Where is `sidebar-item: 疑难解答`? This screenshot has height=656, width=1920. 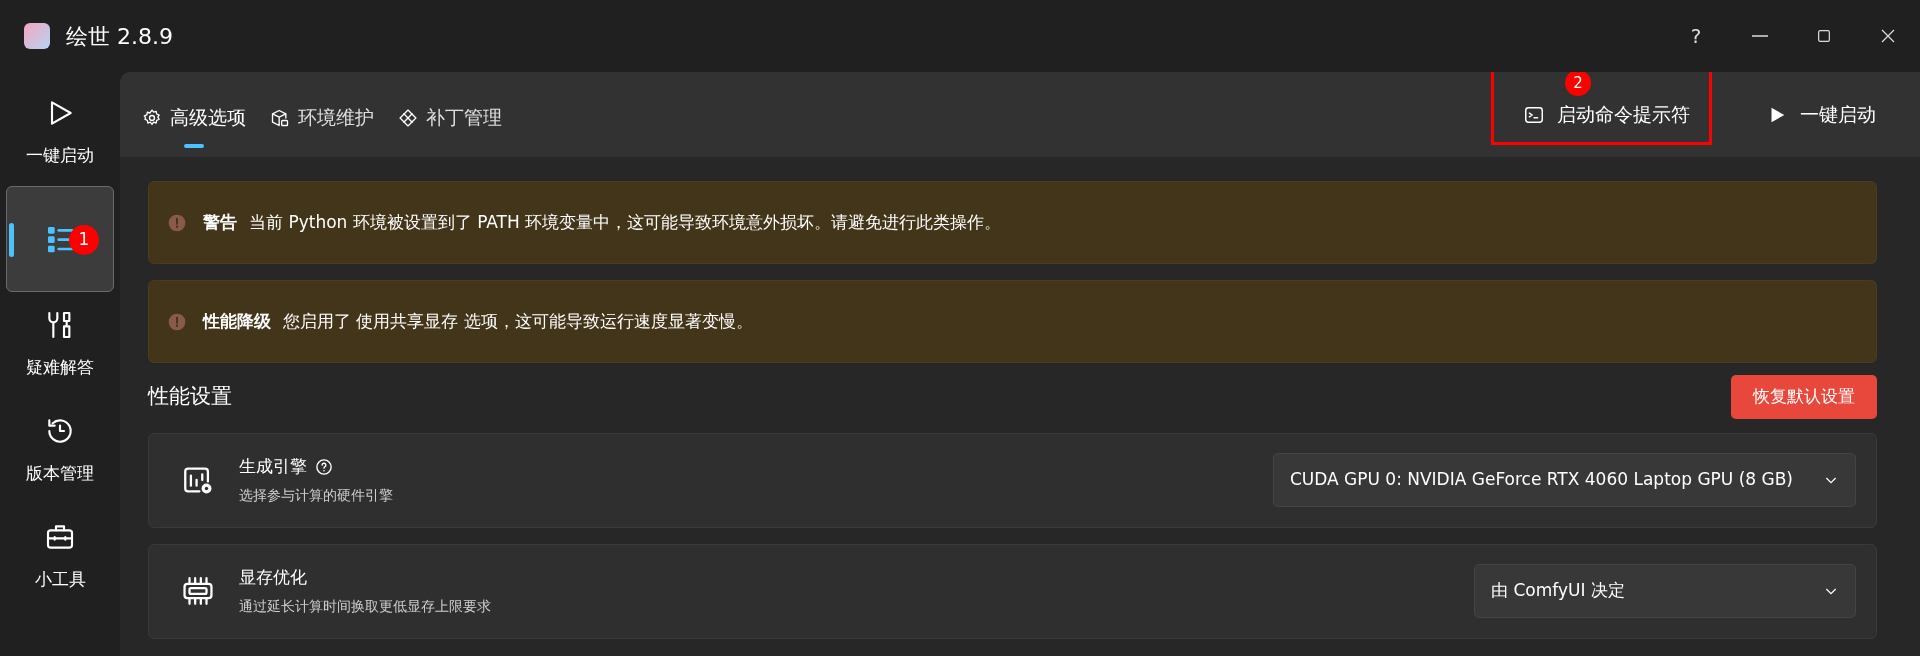 sidebar-item: 疑难解答 is located at coordinates (60, 345).